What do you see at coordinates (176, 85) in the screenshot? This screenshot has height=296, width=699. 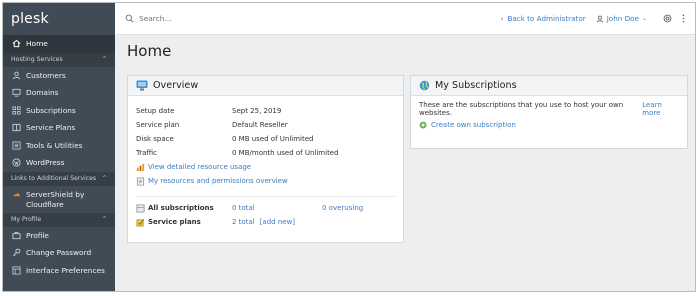 I see `overview-title: Overview` at bounding box center [176, 85].